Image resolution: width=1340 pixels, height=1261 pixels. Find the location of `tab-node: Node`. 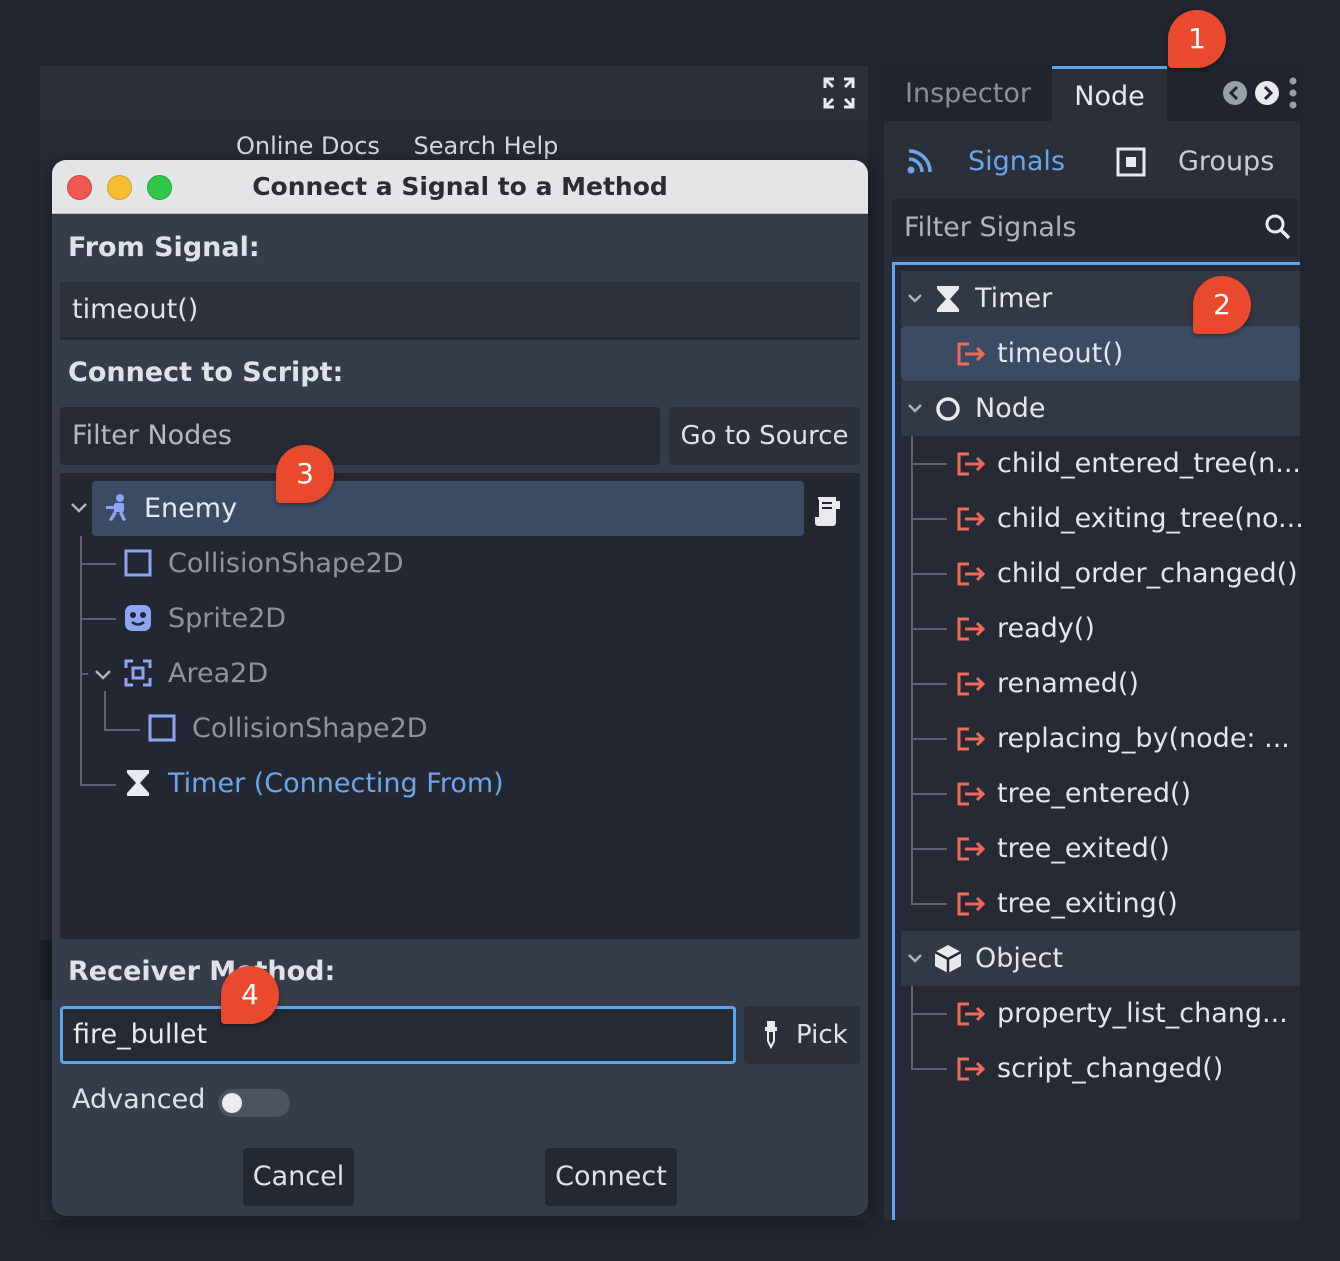

tab-node: Node is located at coordinates (1109, 93).